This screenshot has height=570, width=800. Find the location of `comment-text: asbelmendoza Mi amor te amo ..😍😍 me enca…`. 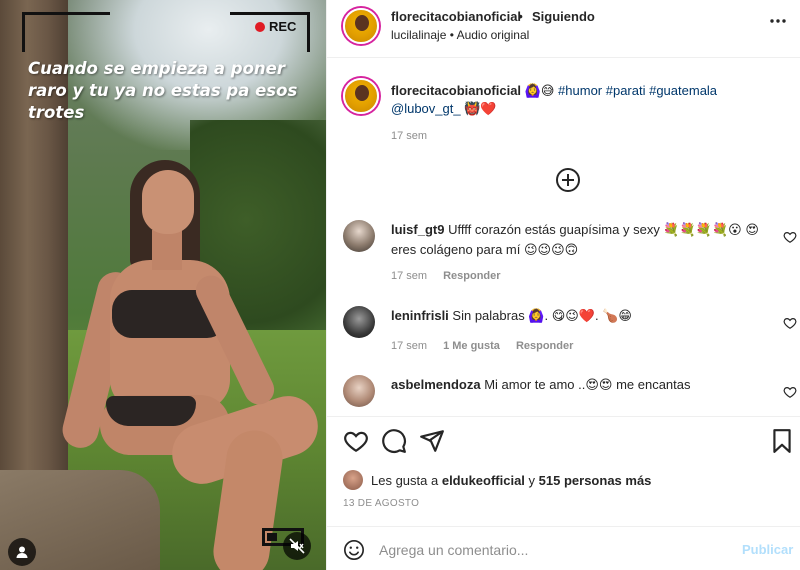

comment-text: asbelmendoza Mi amor te amo ..😍😍 me enca… is located at coordinates (576, 385).